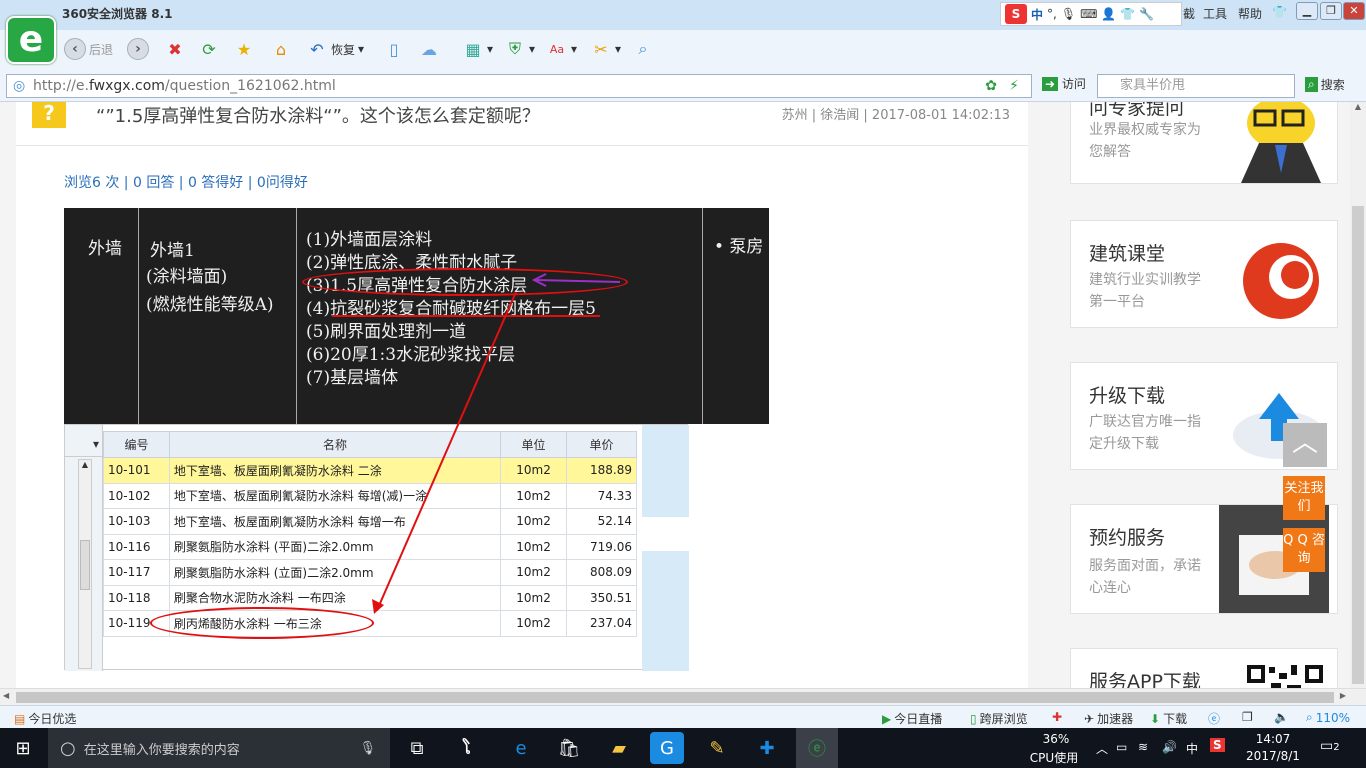 The width and height of the screenshot is (1366, 768). Describe the element at coordinates (1304, 498) in the screenshot. I see `follow-us-button: 关注我们` at that location.